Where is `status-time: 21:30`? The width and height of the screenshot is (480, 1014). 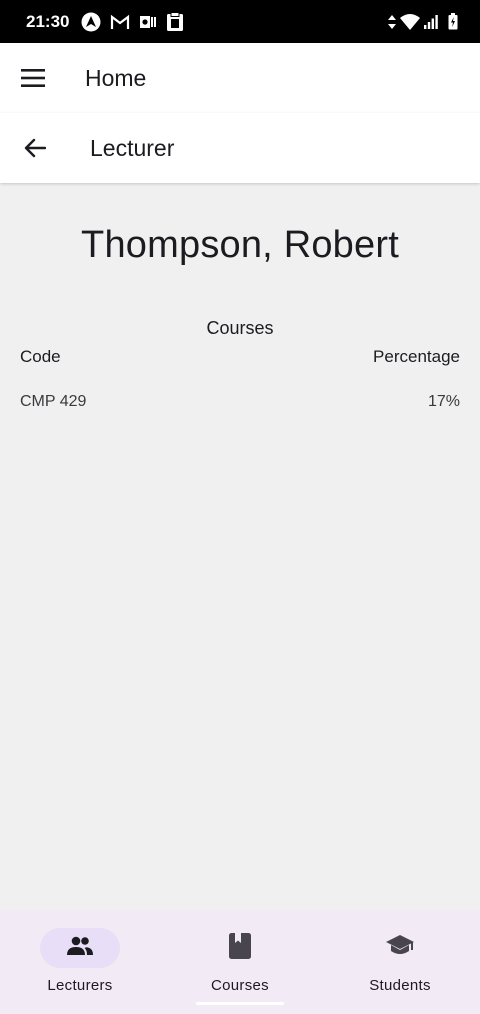
status-time: 21:30 is located at coordinates (48, 21).